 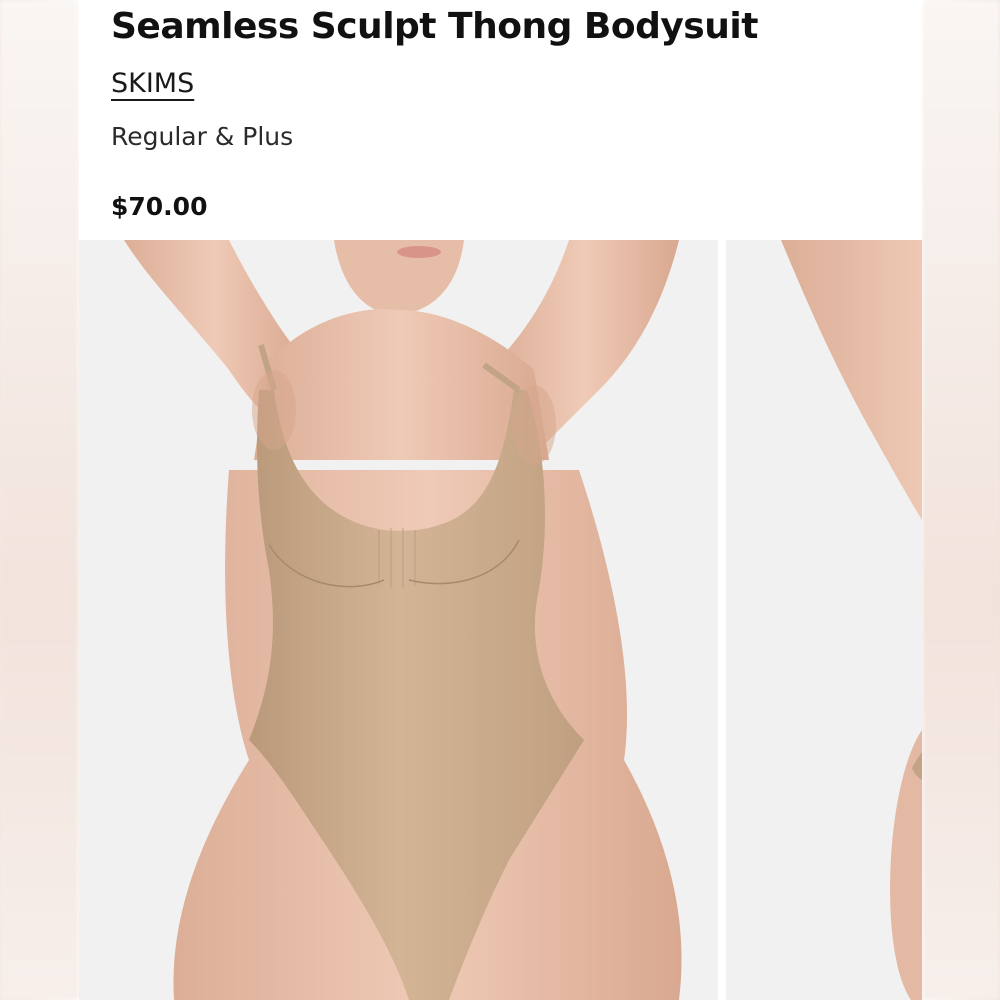 What do you see at coordinates (202, 136) in the screenshot?
I see `size-range-label: Regular & Plus` at bounding box center [202, 136].